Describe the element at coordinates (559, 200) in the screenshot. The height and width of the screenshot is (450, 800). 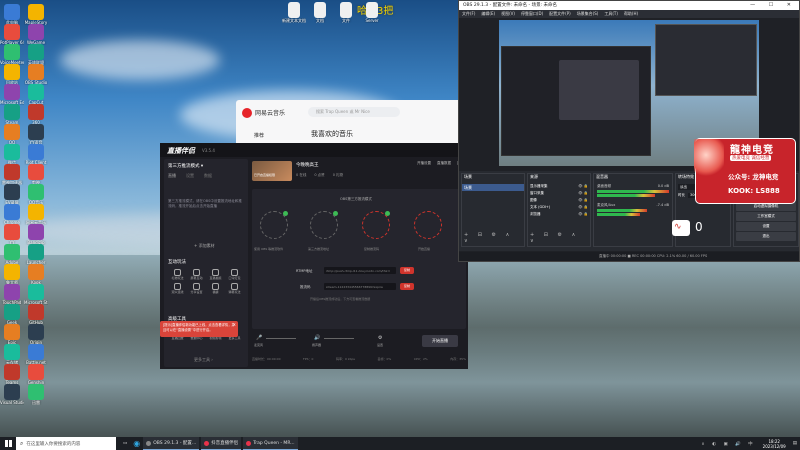
I see `source-row: 图像 👁 🔒` at that location.